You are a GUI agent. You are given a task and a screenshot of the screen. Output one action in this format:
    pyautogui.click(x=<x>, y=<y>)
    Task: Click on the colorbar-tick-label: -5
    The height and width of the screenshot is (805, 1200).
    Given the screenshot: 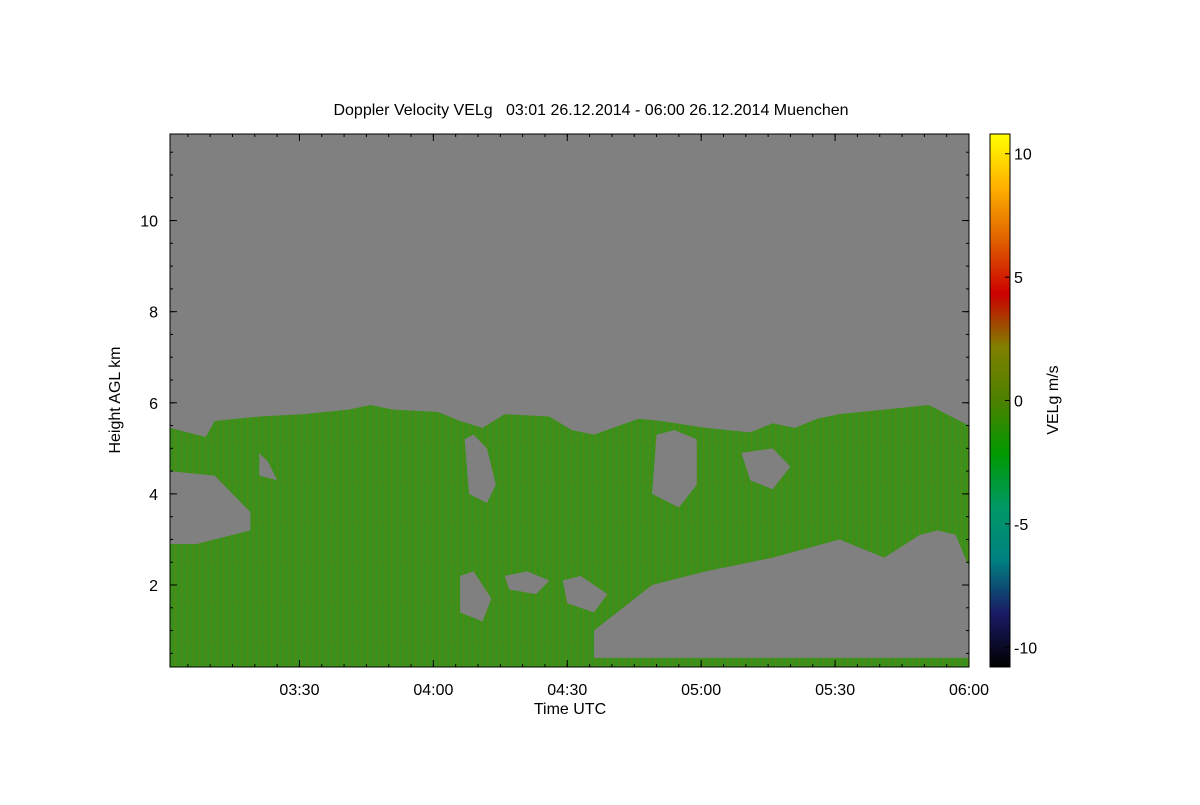 What is the action you would take?
    pyautogui.click(x=1021, y=525)
    